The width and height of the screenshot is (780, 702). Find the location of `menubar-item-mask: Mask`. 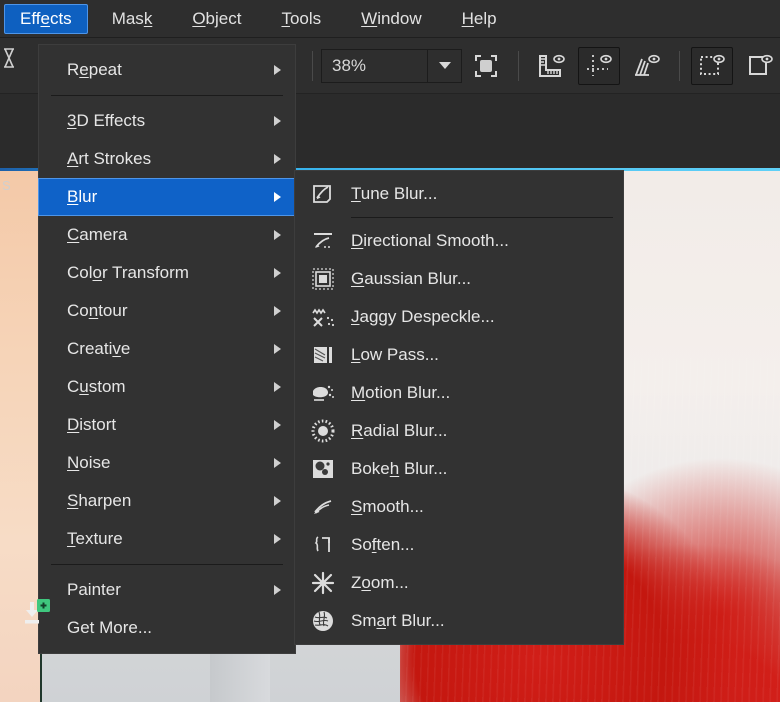

menubar-item-mask: Mask is located at coordinates (132, 19).